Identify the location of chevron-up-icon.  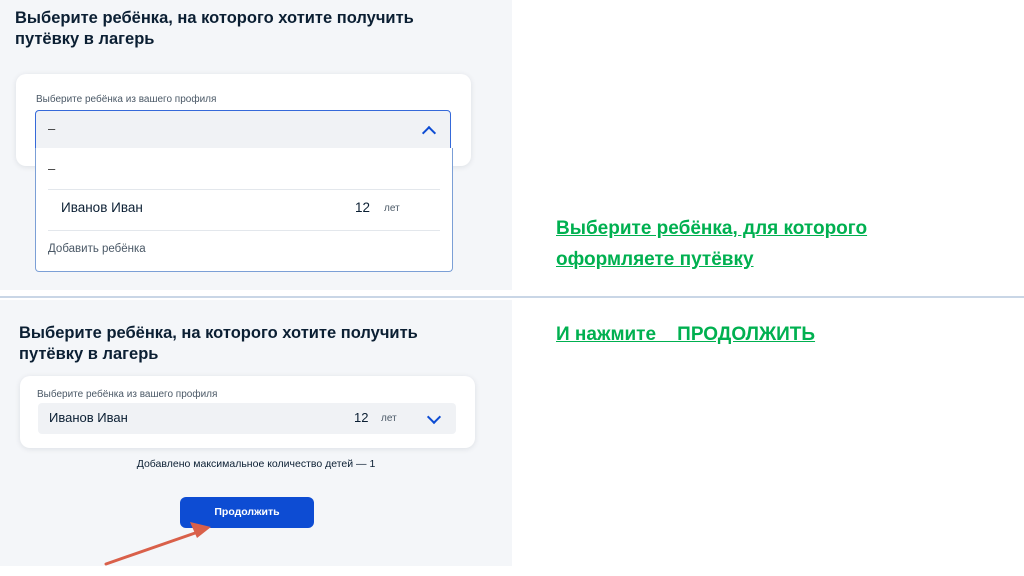
(429, 133).